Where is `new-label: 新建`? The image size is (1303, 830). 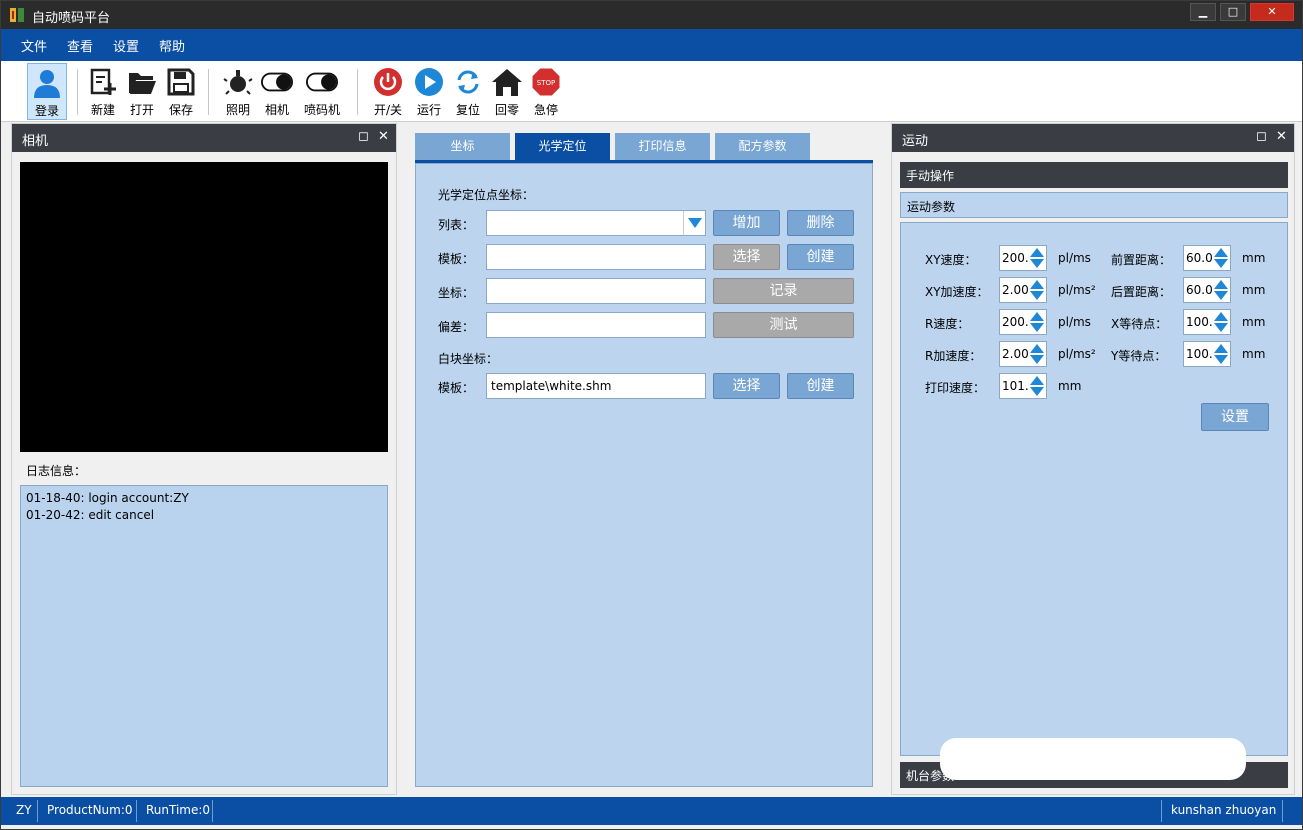
new-label: 新建 is located at coordinates (102, 110).